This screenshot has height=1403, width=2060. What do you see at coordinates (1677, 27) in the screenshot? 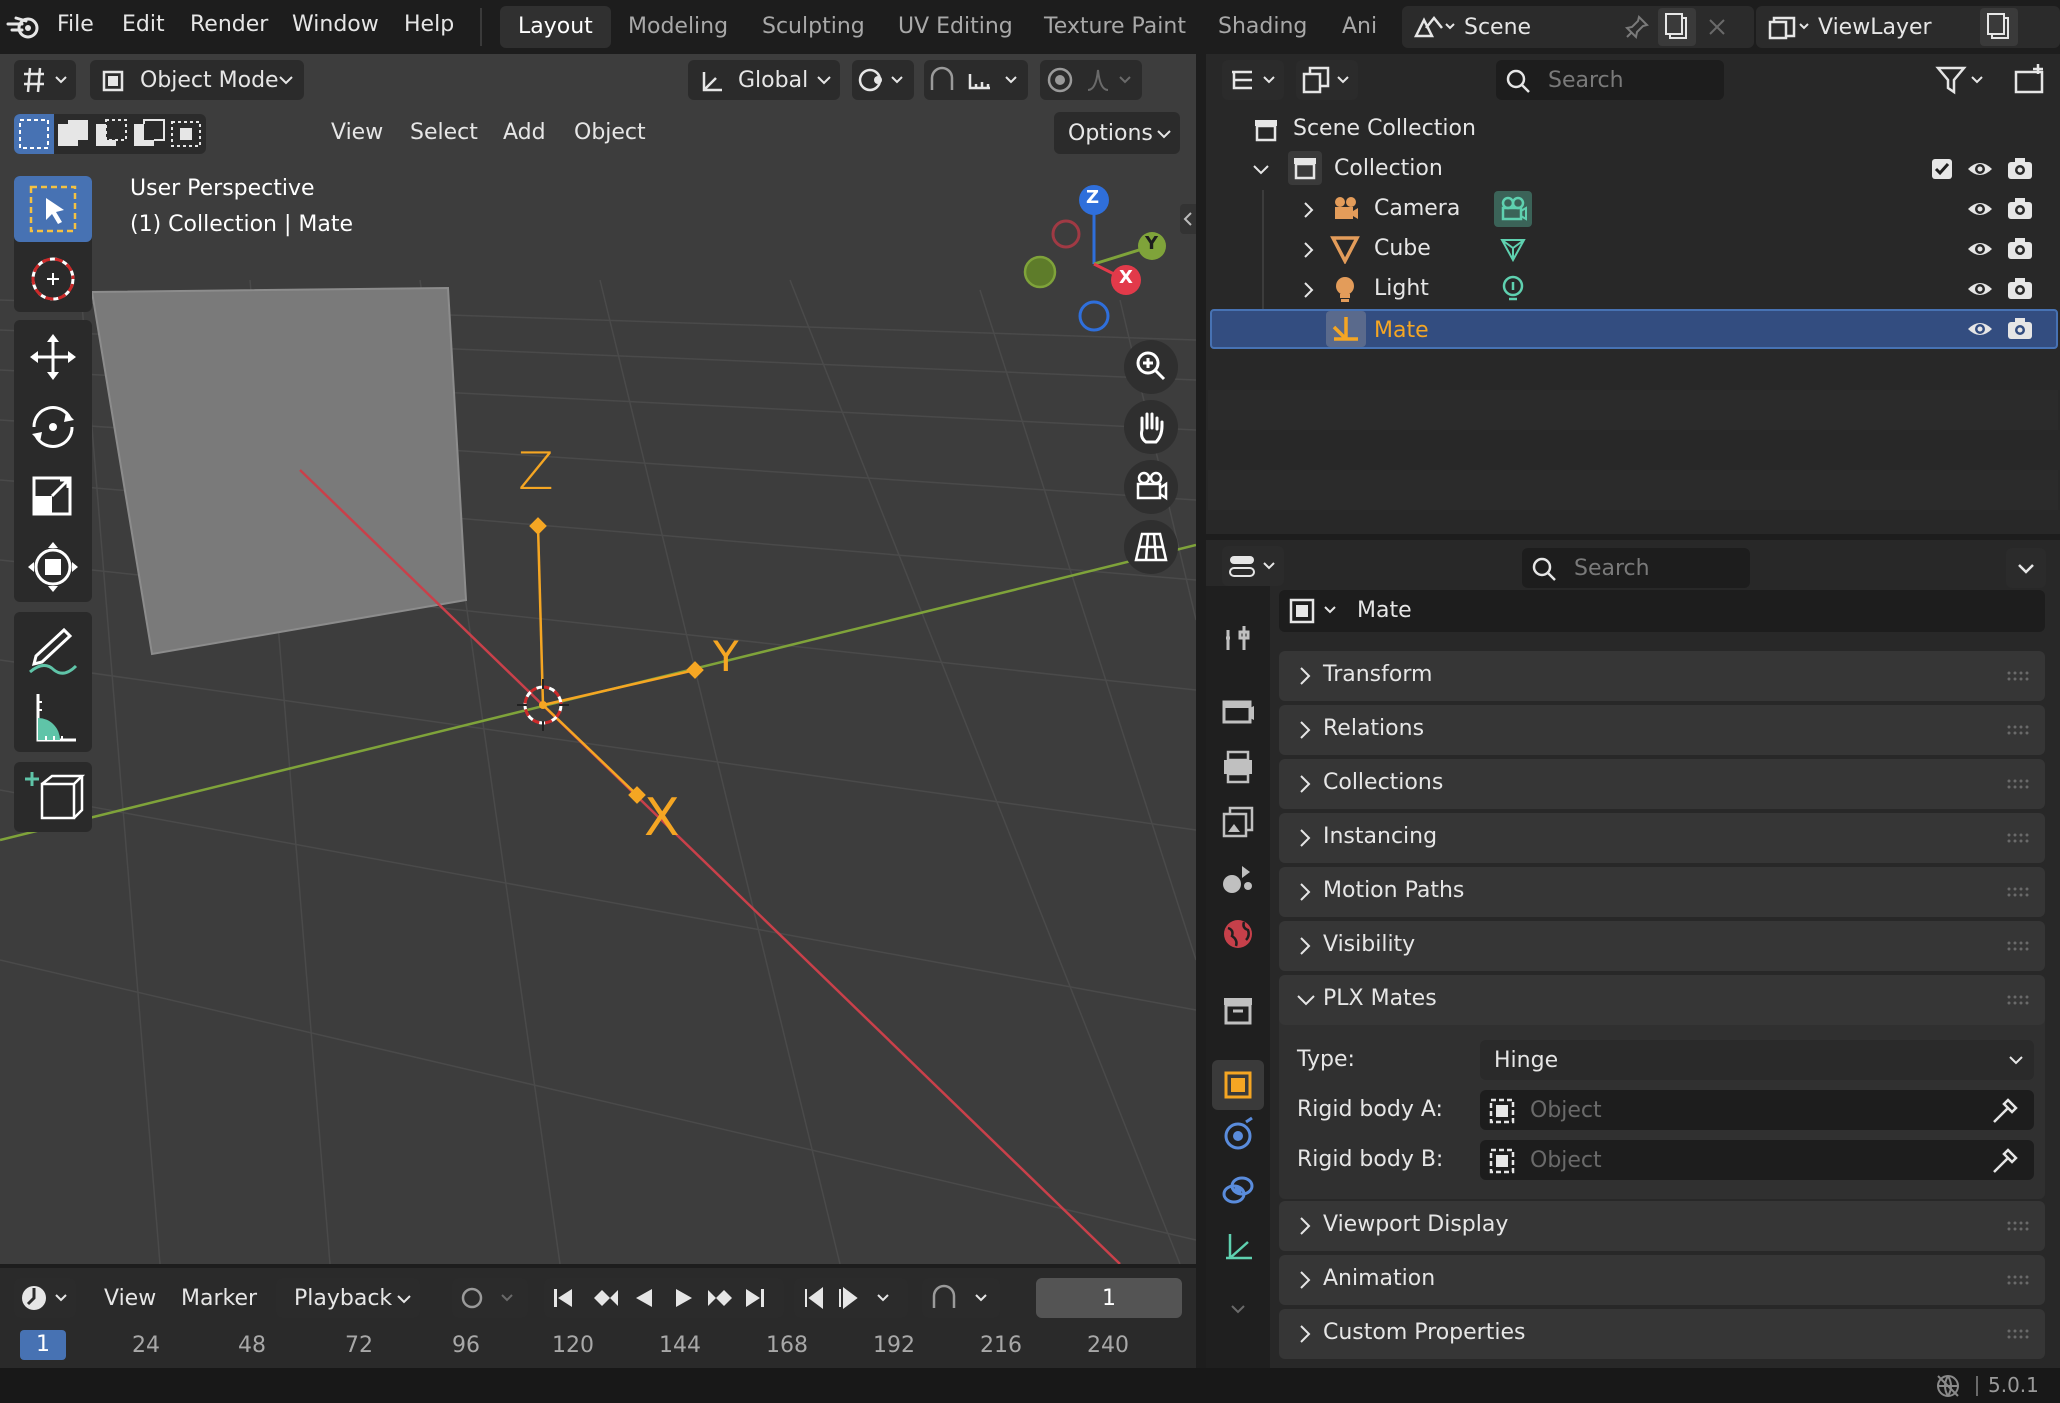
I see `new-scene-icon` at bounding box center [1677, 27].